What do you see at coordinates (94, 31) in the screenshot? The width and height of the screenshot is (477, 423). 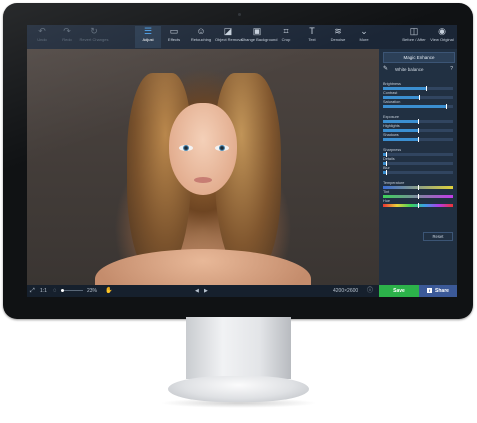 I see `revert-icon: ↻` at bounding box center [94, 31].